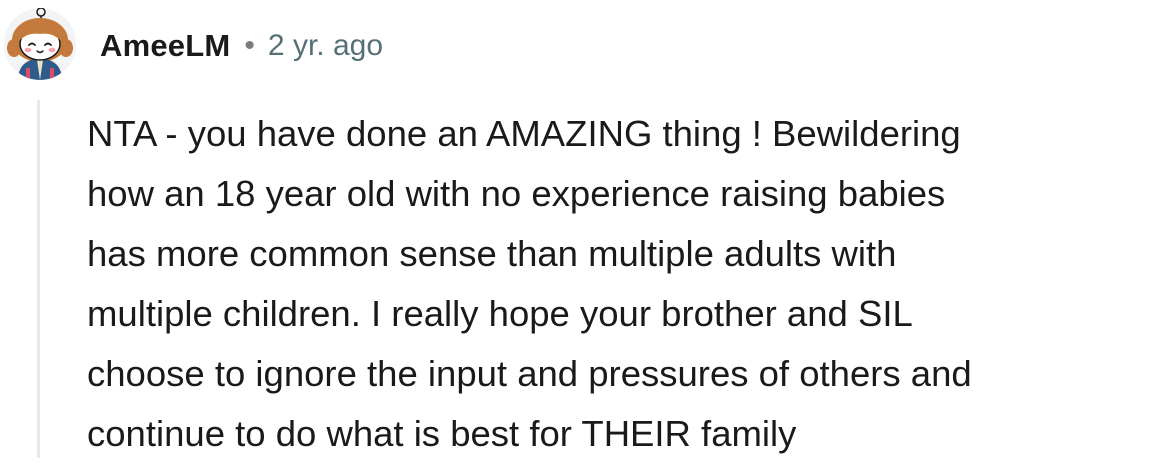 This screenshot has height=464, width=1163. I want to click on author-username: AmeeLM, so click(165, 46).